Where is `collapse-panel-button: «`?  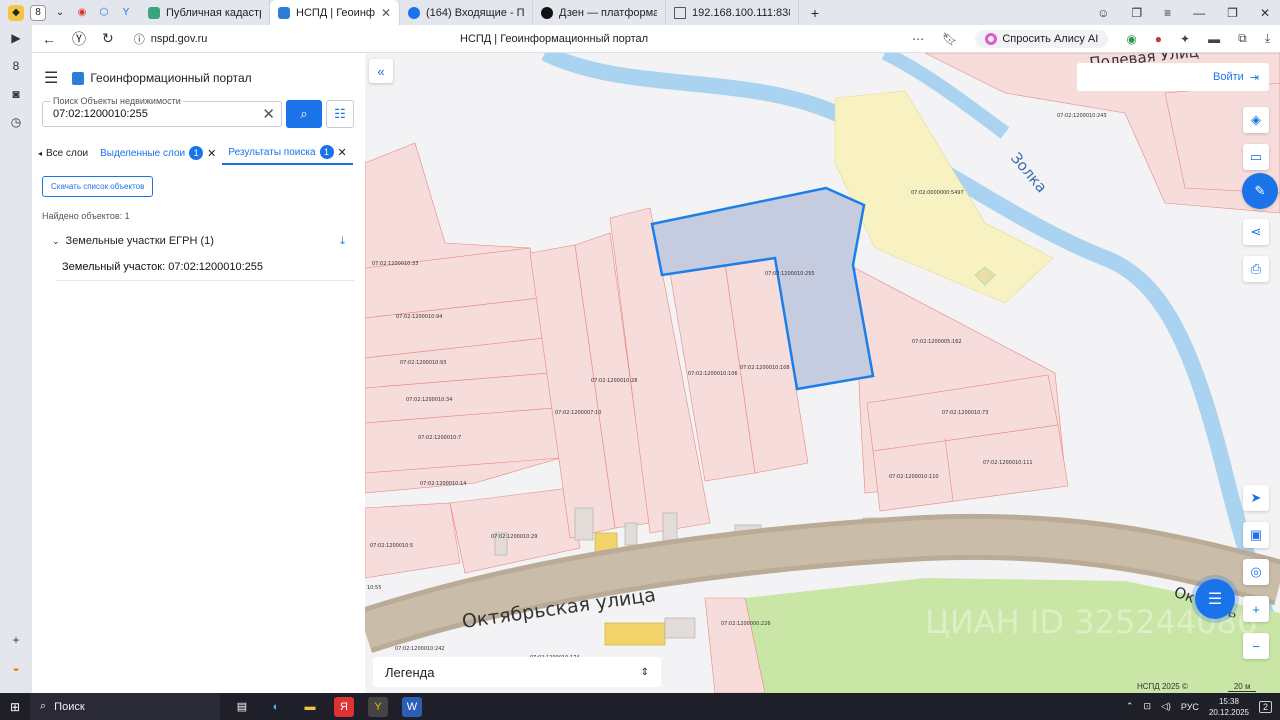 collapse-panel-button: « is located at coordinates (381, 71).